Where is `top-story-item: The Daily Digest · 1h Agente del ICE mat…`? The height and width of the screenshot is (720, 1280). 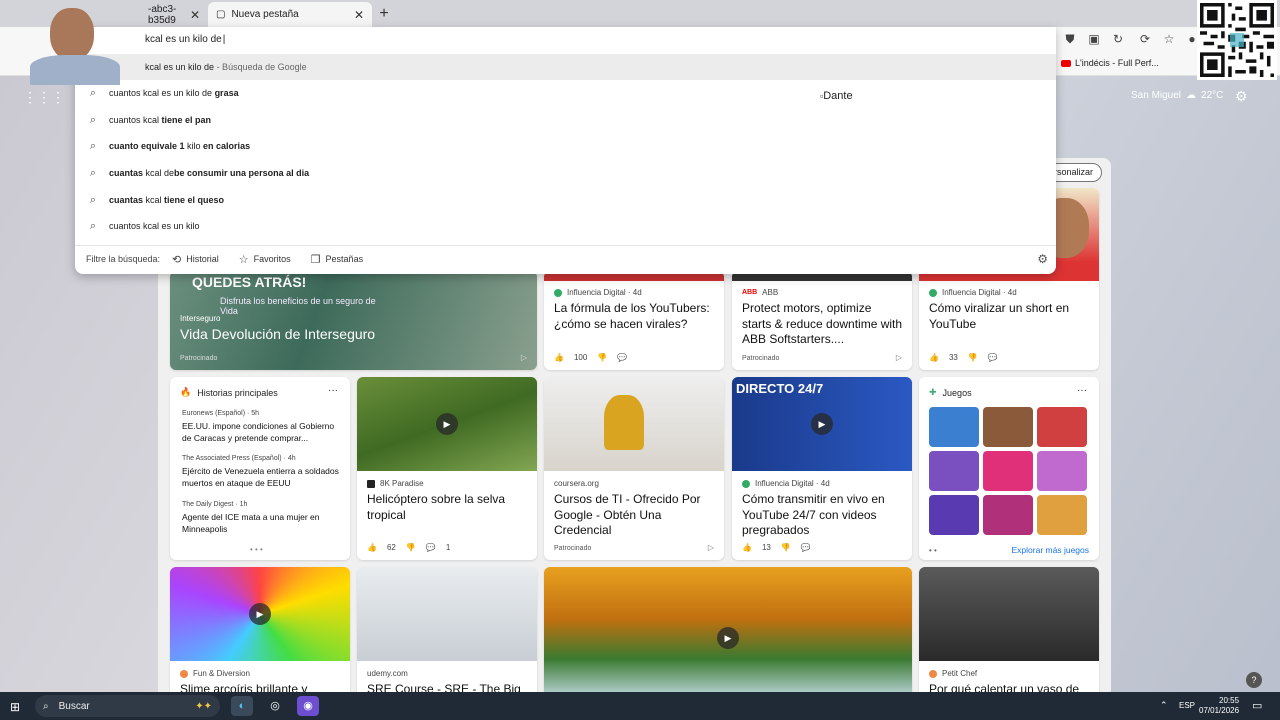 top-story-item: The Daily Digest · 1h Agente del ICE mat… is located at coordinates (262, 518).